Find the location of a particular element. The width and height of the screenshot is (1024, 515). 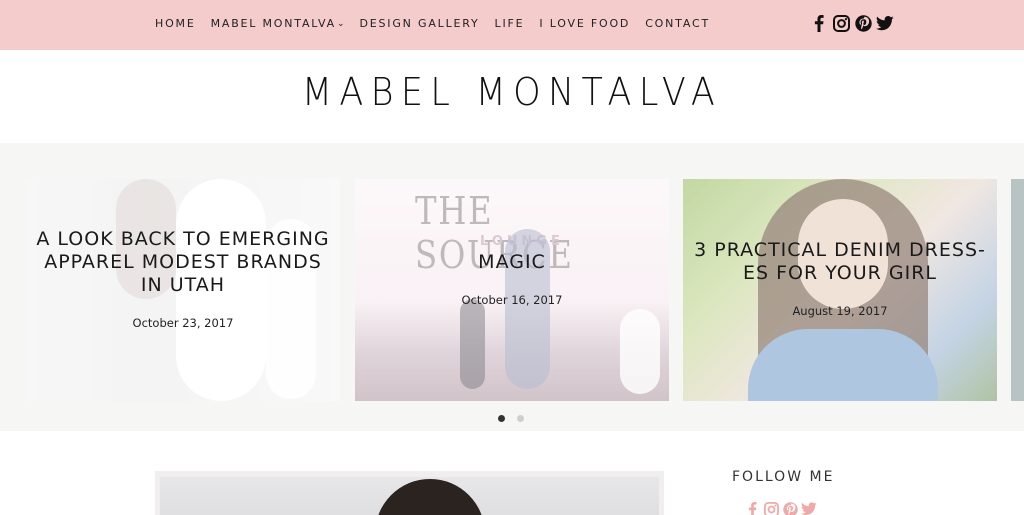

slide-date: October 16, 2017 is located at coordinates (512, 300).